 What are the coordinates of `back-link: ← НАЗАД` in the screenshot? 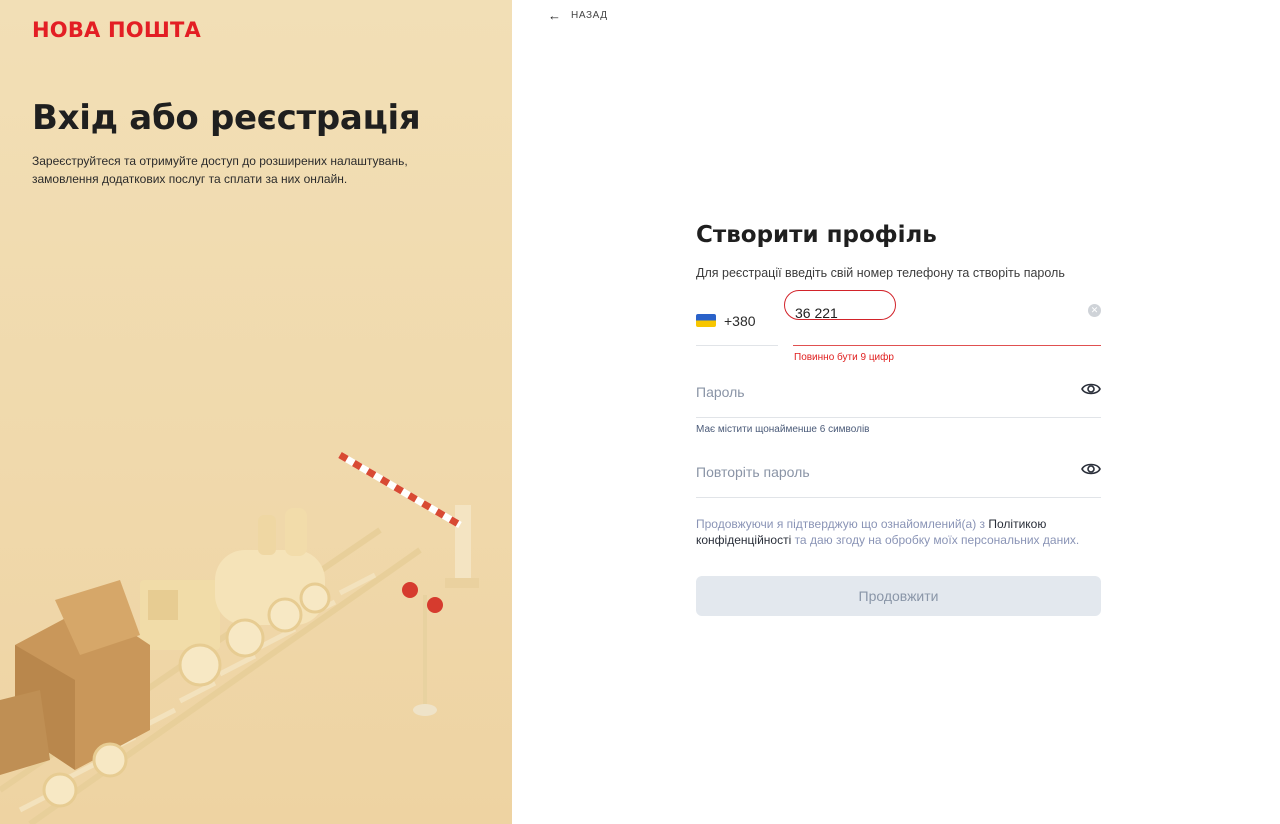 It's located at (578, 15).